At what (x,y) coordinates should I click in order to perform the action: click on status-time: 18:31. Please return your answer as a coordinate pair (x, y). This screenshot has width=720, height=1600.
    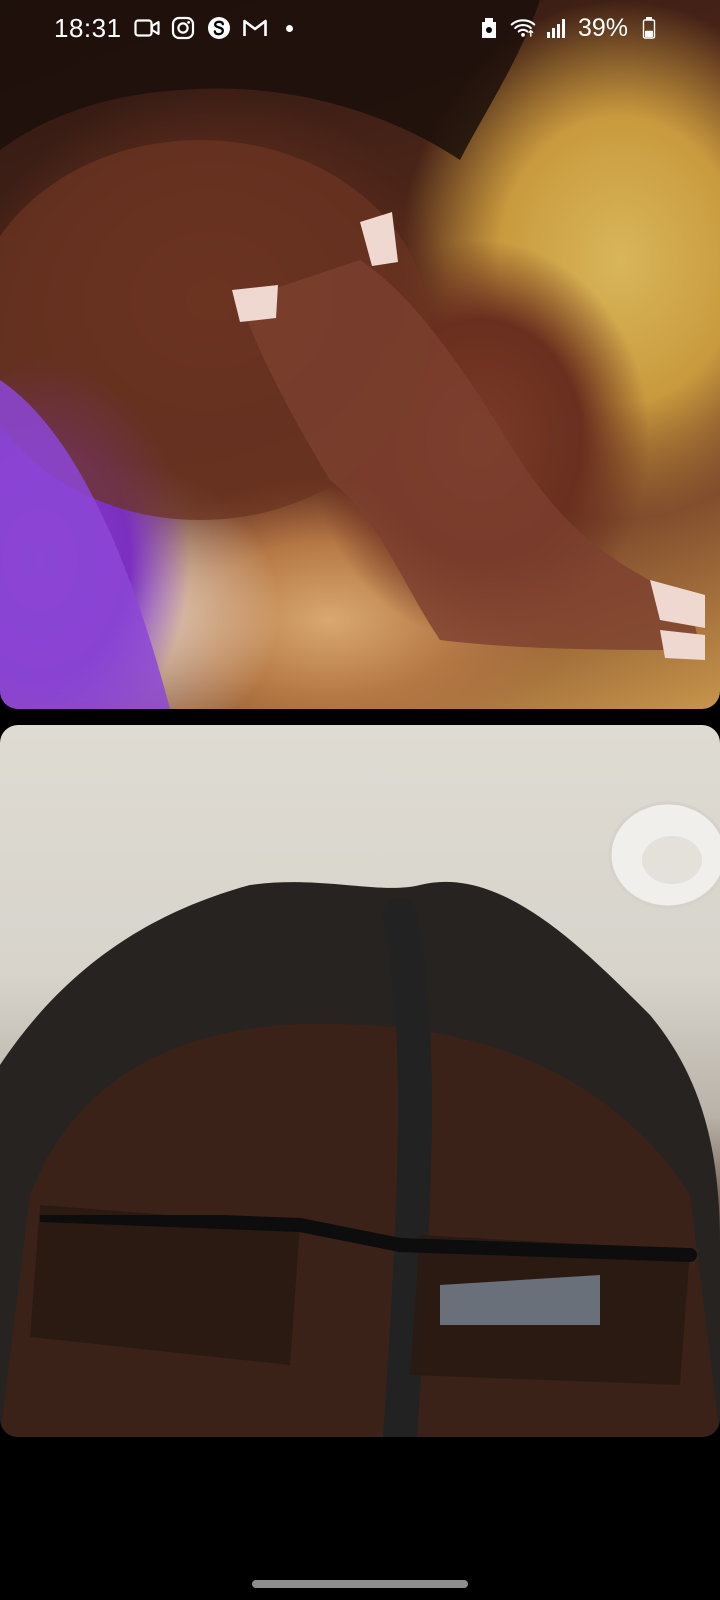
    Looking at the image, I should click on (88, 27).